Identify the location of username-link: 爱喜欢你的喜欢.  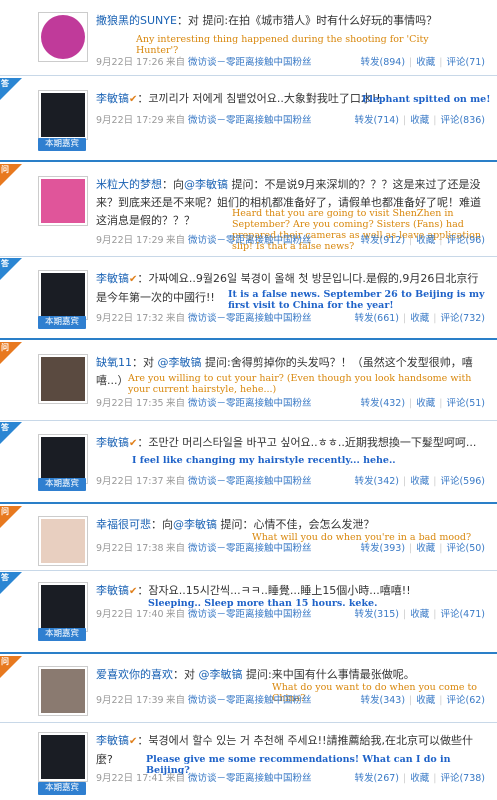
(134, 674).